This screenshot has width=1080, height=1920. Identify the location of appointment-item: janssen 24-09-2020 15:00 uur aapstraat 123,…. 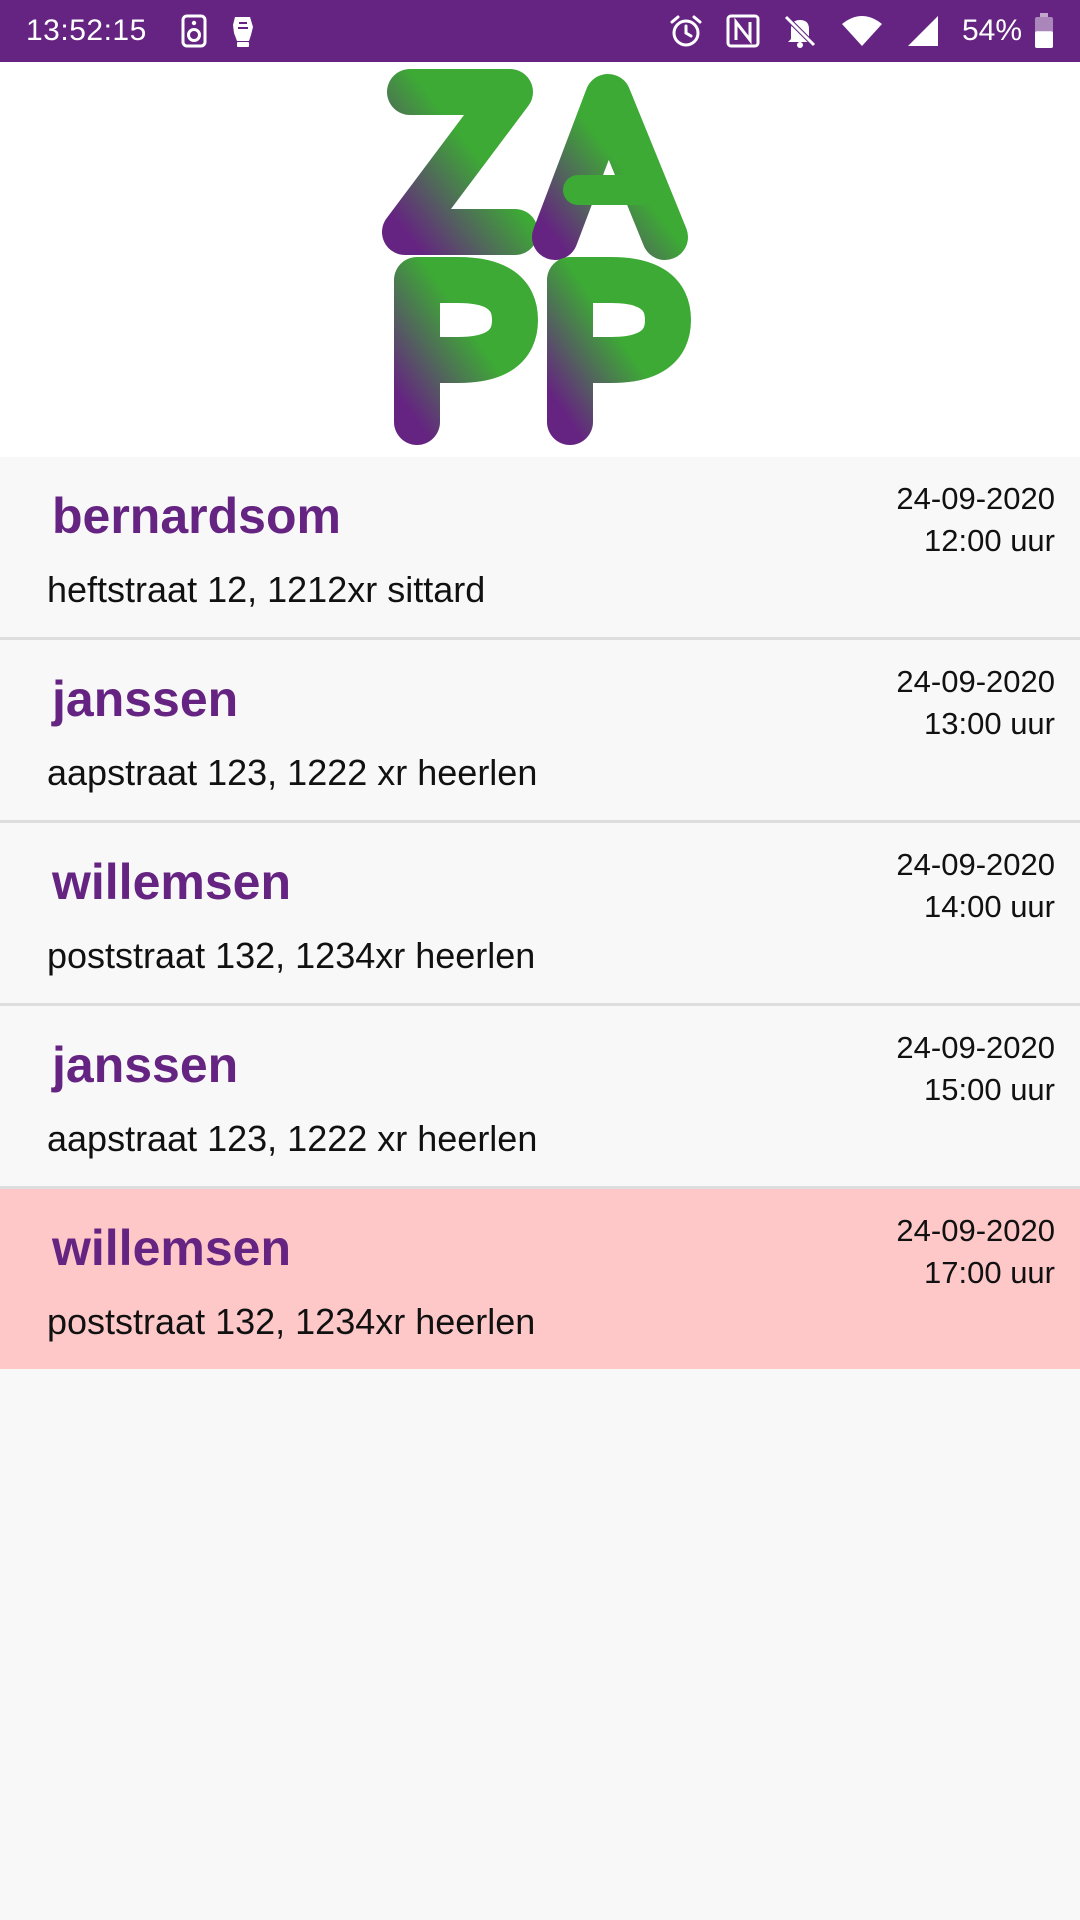
(540, 1097).